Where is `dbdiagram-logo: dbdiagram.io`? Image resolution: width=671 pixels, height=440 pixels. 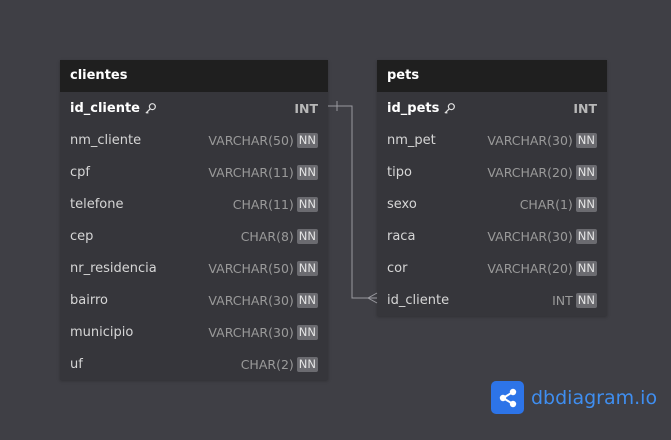
dbdiagram-logo: dbdiagram.io is located at coordinates (574, 397).